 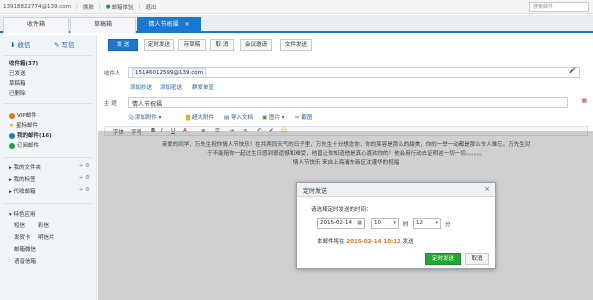 I want to click on tab-compose: 情人节祝福 ×, so click(x=169, y=25).